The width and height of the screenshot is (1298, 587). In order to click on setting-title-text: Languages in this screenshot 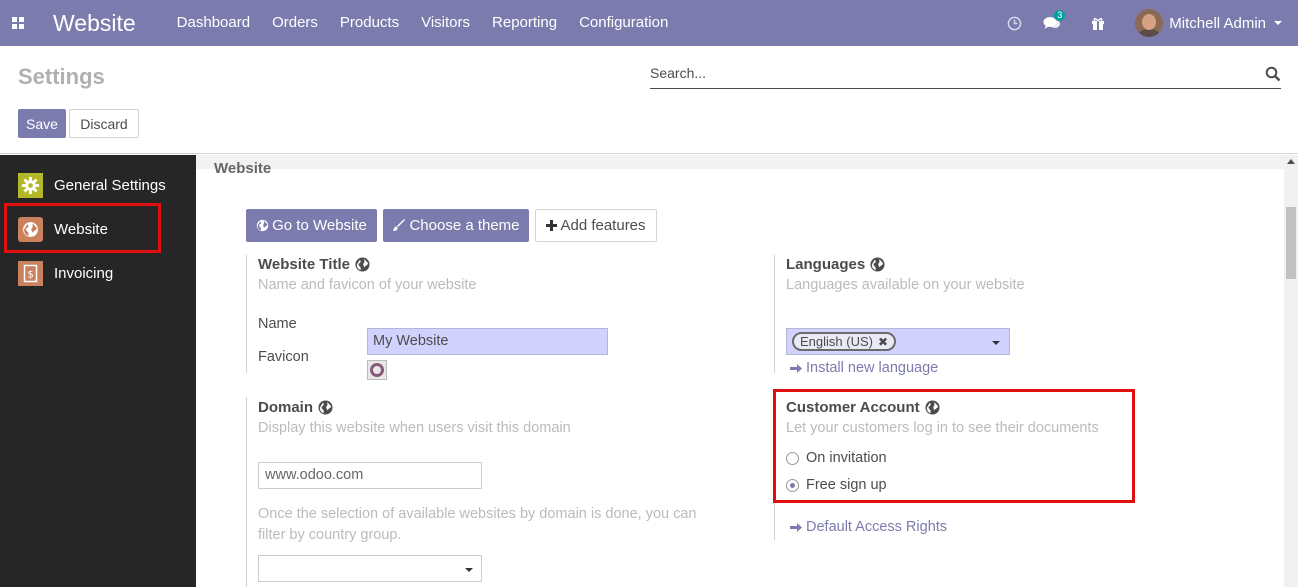, I will do `click(826, 264)`.